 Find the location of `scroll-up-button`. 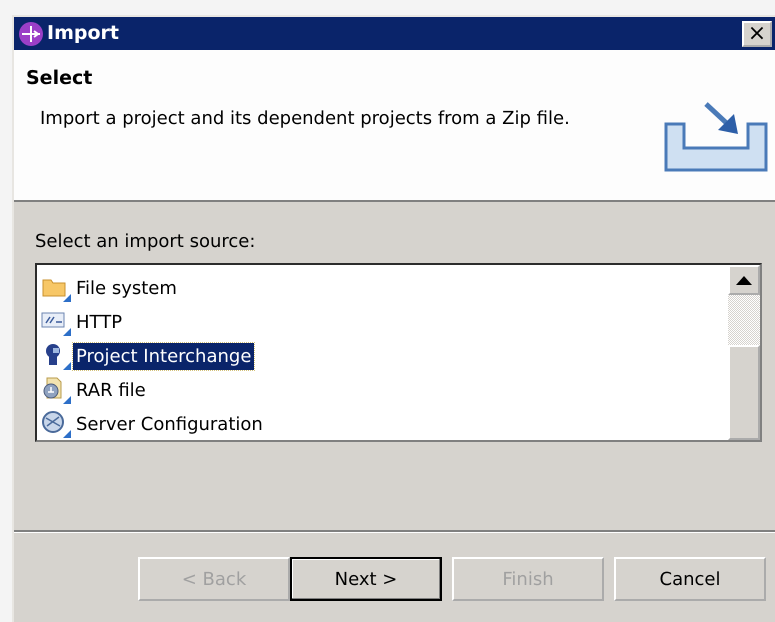

scroll-up-button is located at coordinates (744, 280).